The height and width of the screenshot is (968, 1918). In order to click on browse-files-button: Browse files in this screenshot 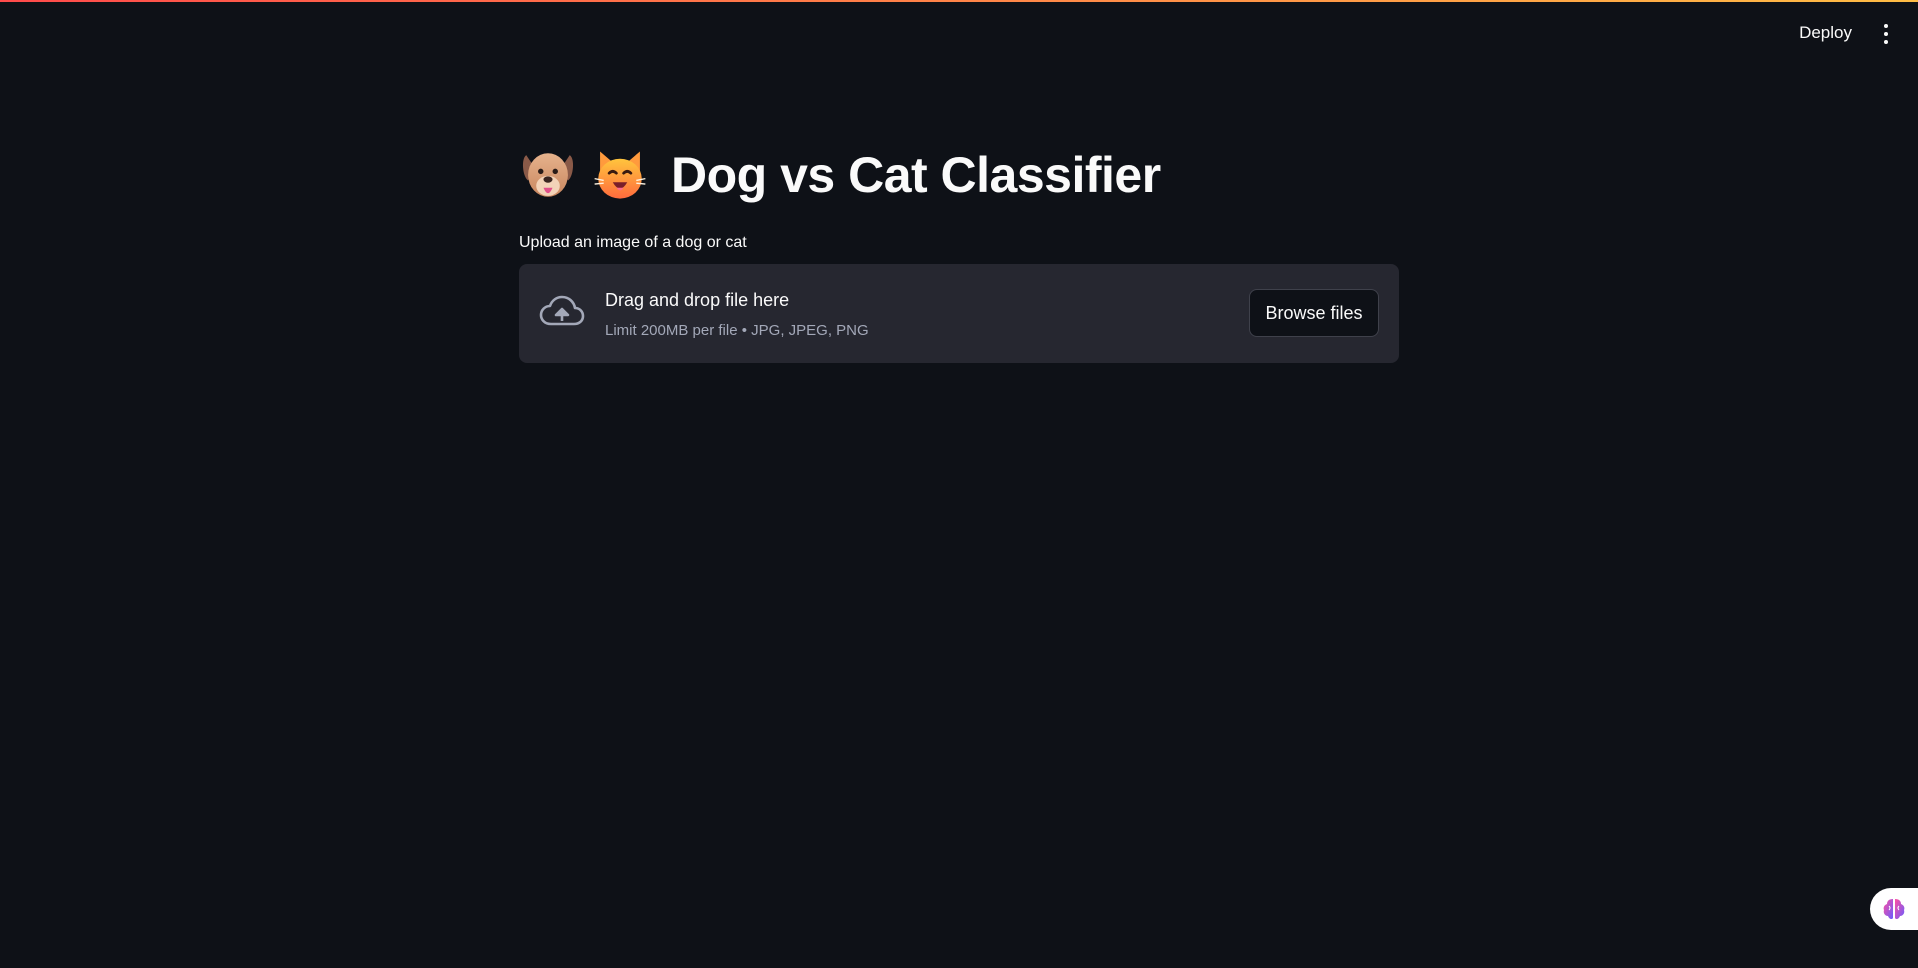, I will do `click(1314, 313)`.